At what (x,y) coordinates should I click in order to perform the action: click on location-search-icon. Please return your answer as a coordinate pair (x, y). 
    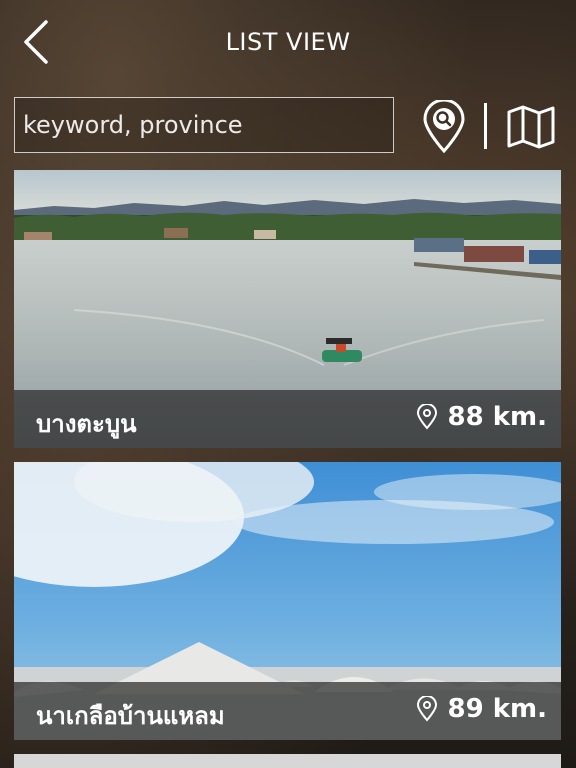
    Looking at the image, I should click on (444, 126).